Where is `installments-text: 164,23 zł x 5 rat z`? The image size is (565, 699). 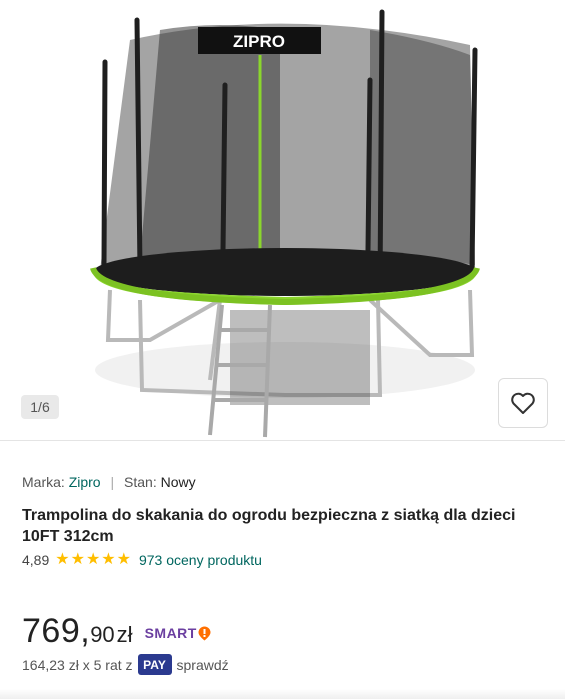
installments-text: 164,23 zł x 5 rat z is located at coordinates (77, 664).